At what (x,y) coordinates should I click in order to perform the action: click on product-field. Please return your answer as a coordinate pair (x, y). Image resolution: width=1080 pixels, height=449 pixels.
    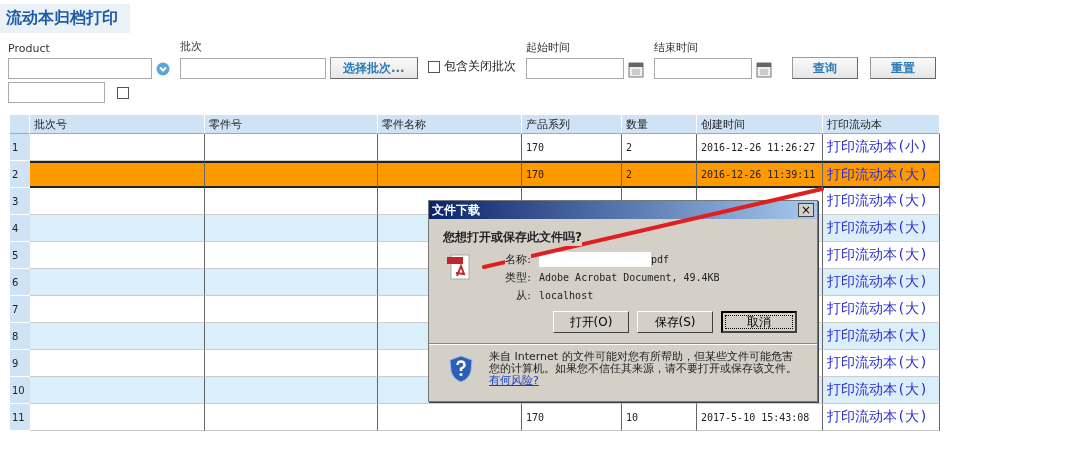
    Looking at the image, I should click on (80, 68).